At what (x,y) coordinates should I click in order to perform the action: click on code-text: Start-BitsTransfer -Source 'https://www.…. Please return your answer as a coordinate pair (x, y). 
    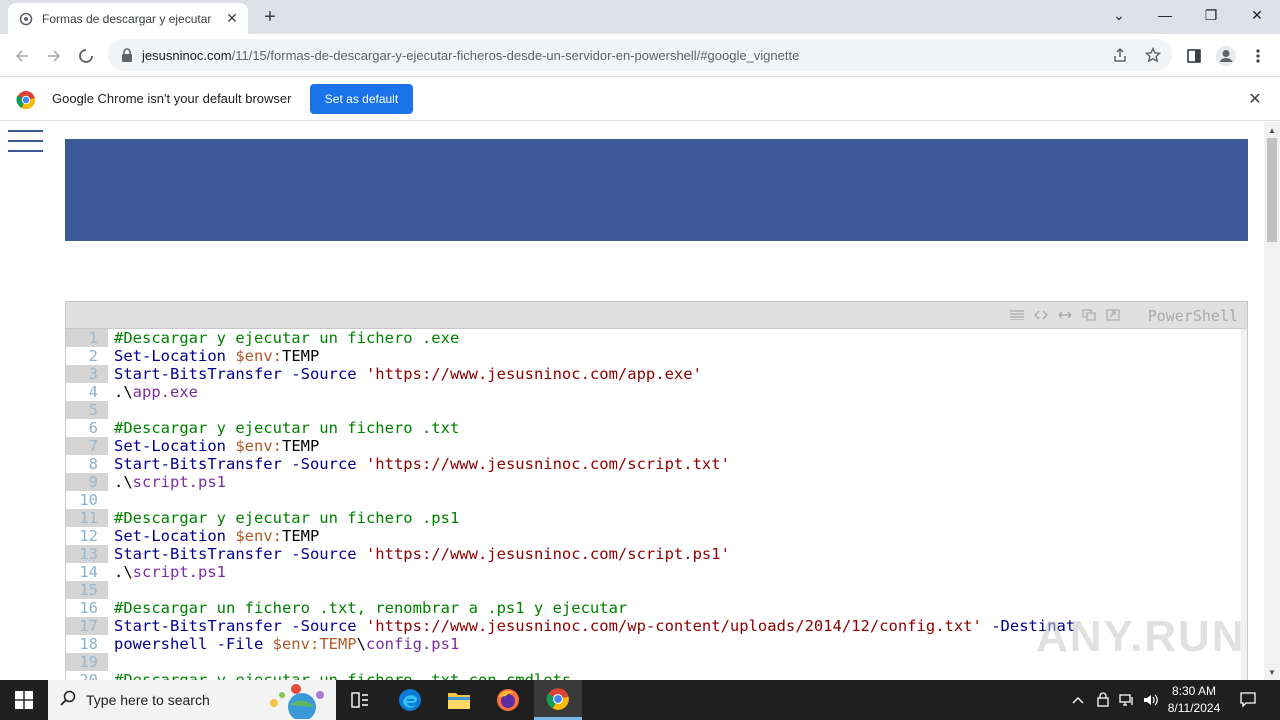
    Looking at the image, I should click on (405, 374).